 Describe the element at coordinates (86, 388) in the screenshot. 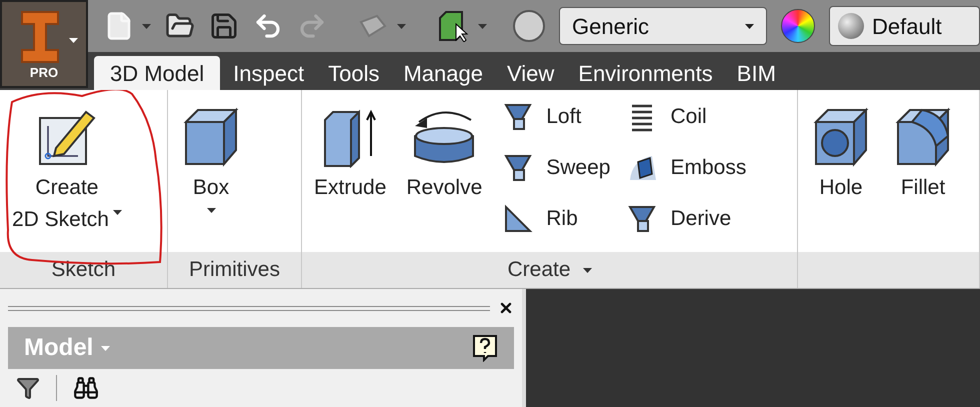

I see `binoculars-icon` at that location.